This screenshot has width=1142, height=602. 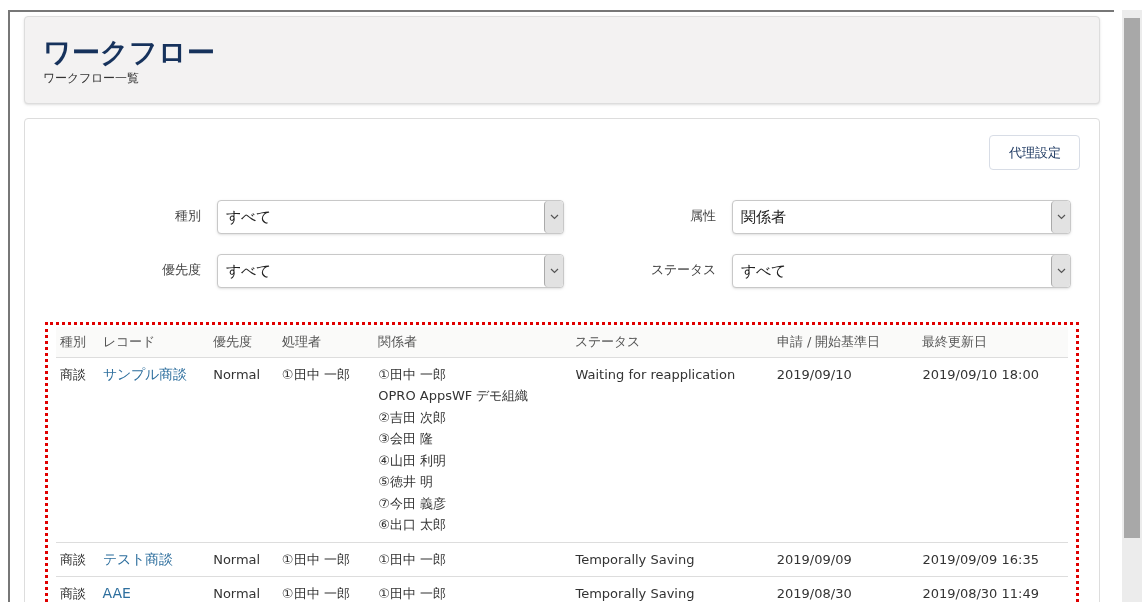 What do you see at coordinates (1034, 152) in the screenshot?
I see `proxy-settings-button: 代理設定` at bounding box center [1034, 152].